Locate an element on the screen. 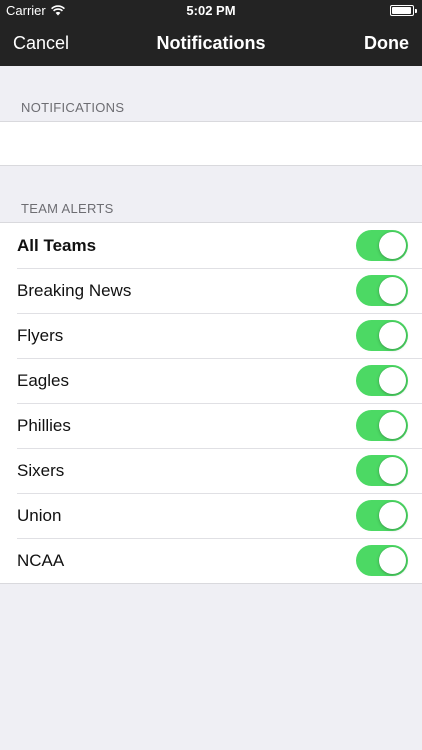  list-item-all-teams: All Teams is located at coordinates (211, 245).